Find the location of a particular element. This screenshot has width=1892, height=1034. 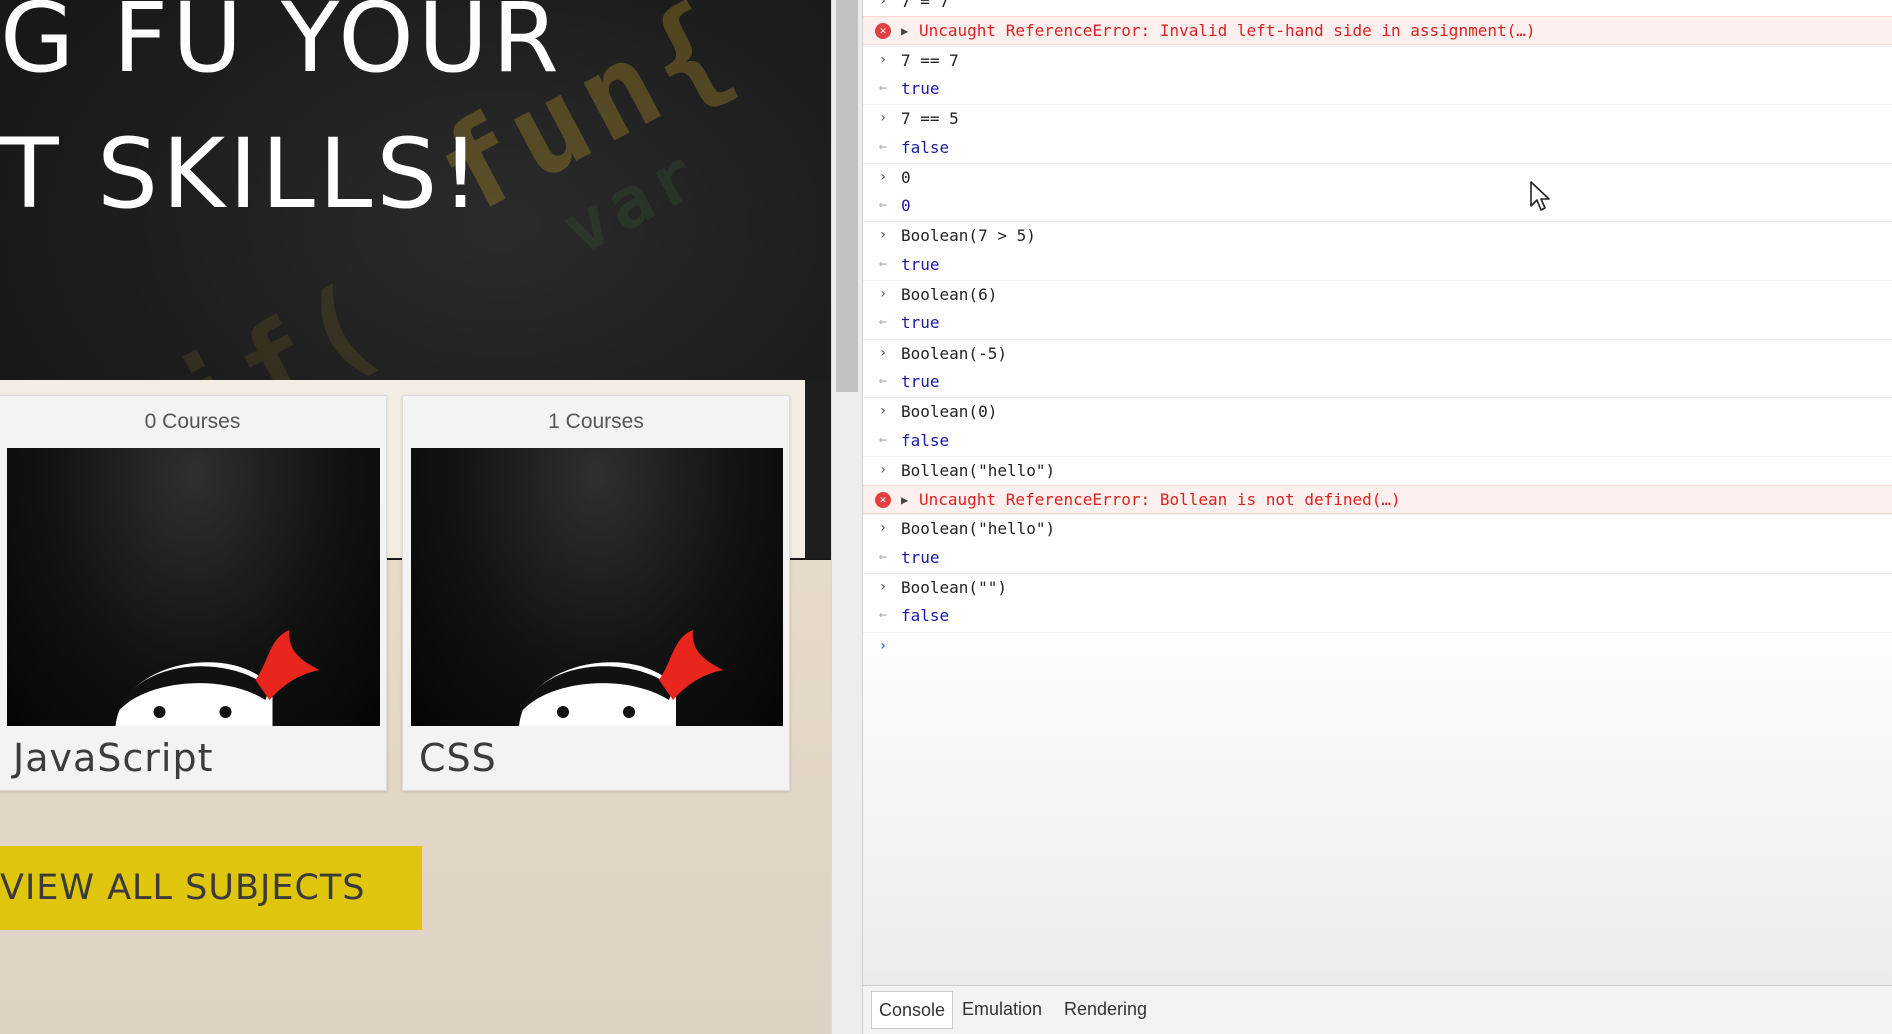

tab-emulation: Emulation is located at coordinates (1002, 1010).